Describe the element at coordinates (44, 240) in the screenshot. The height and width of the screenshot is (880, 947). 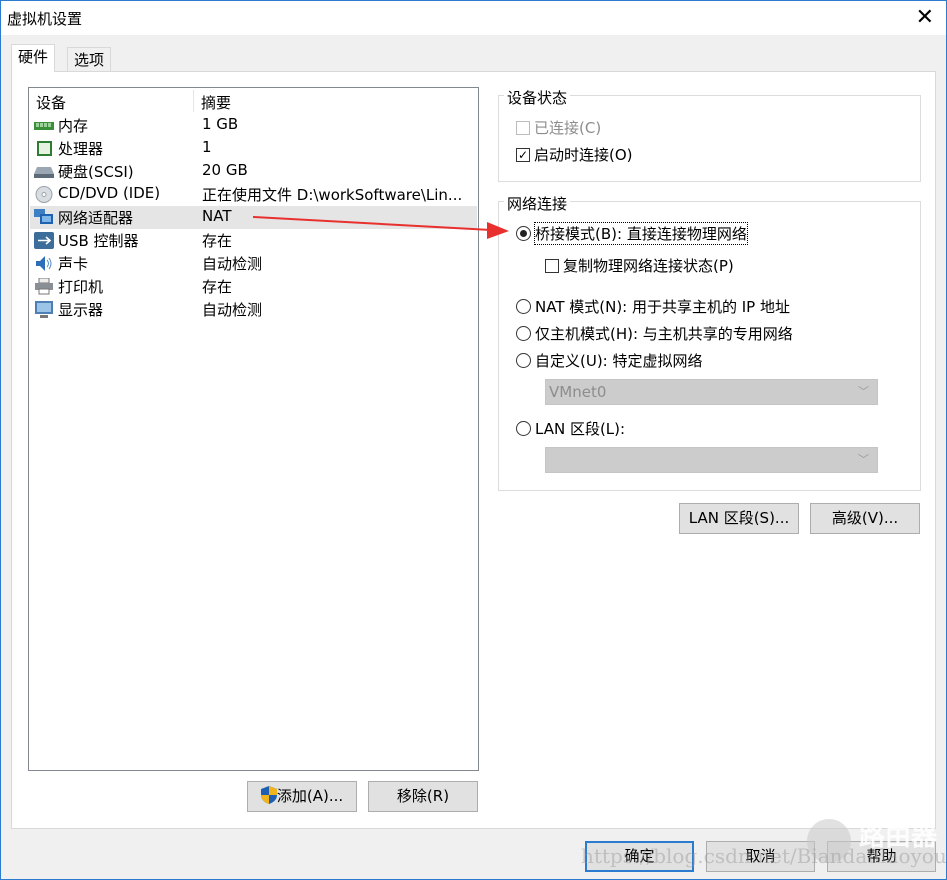
I see `usb-icon` at that location.